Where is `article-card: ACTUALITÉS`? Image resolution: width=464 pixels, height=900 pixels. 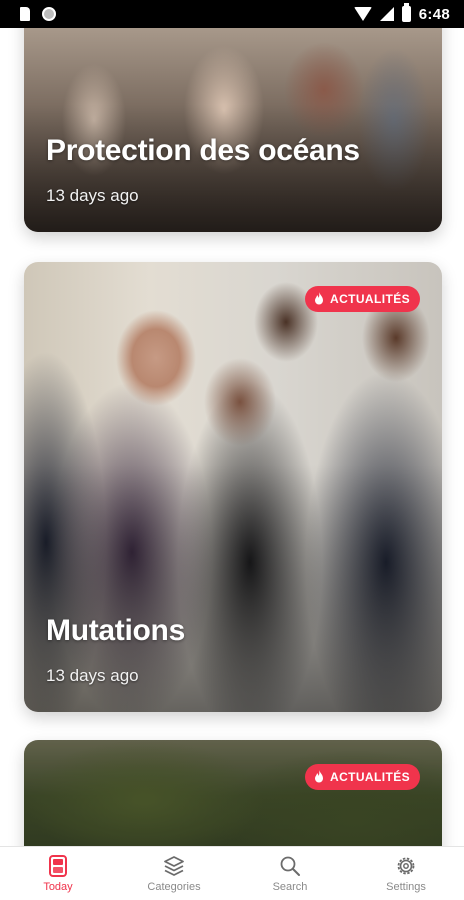
article-card: ACTUALITÉS is located at coordinates (233, 793).